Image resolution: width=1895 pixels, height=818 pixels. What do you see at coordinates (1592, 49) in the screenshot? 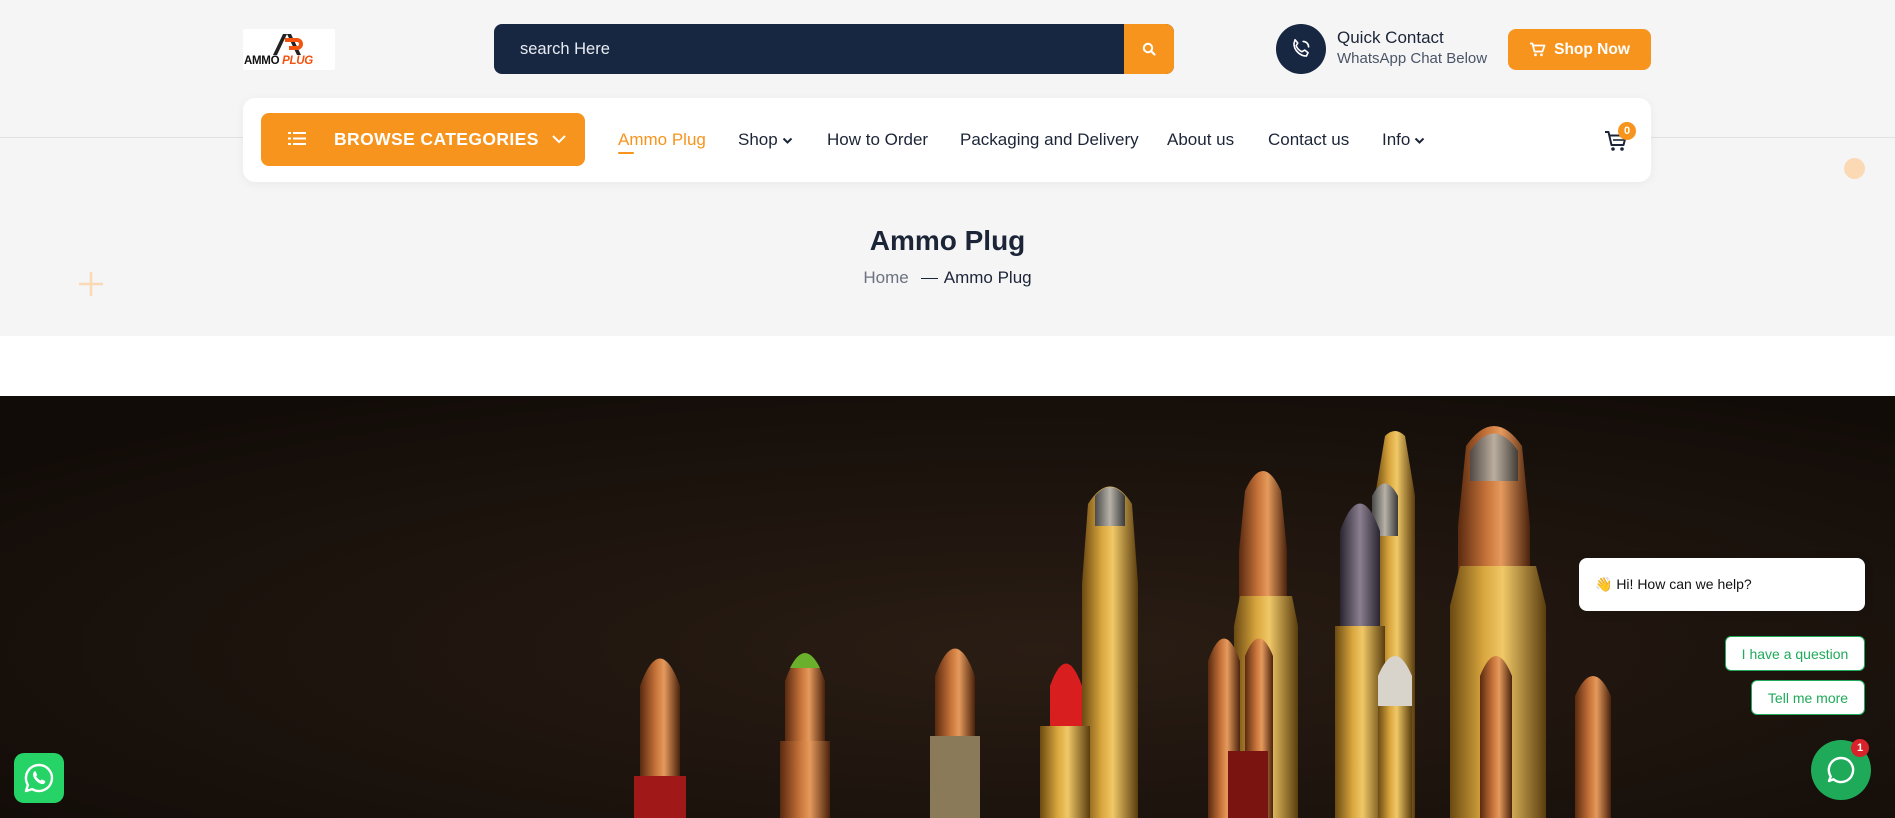
I see `shop-now-label: Shop Now` at bounding box center [1592, 49].